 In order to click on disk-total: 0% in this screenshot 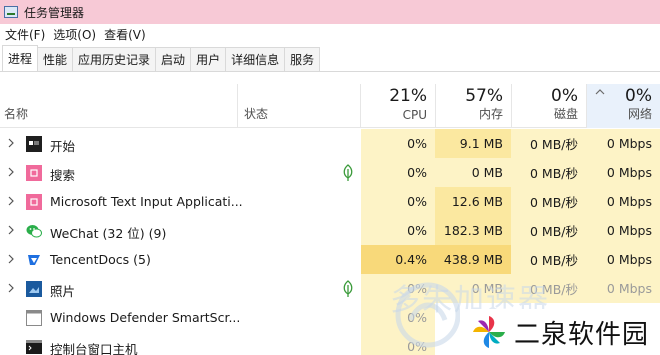, I will do `click(564, 96)`.